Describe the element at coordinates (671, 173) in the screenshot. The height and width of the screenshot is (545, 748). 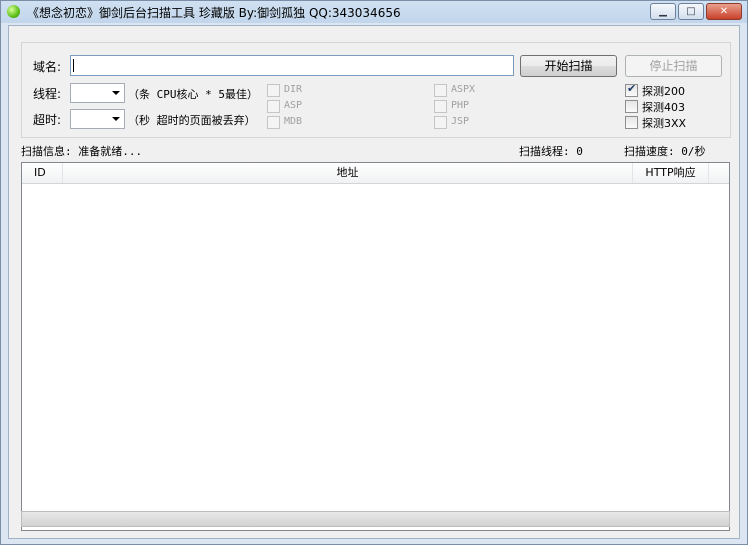
I see `column-header-http-response: HTTP响应` at that location.